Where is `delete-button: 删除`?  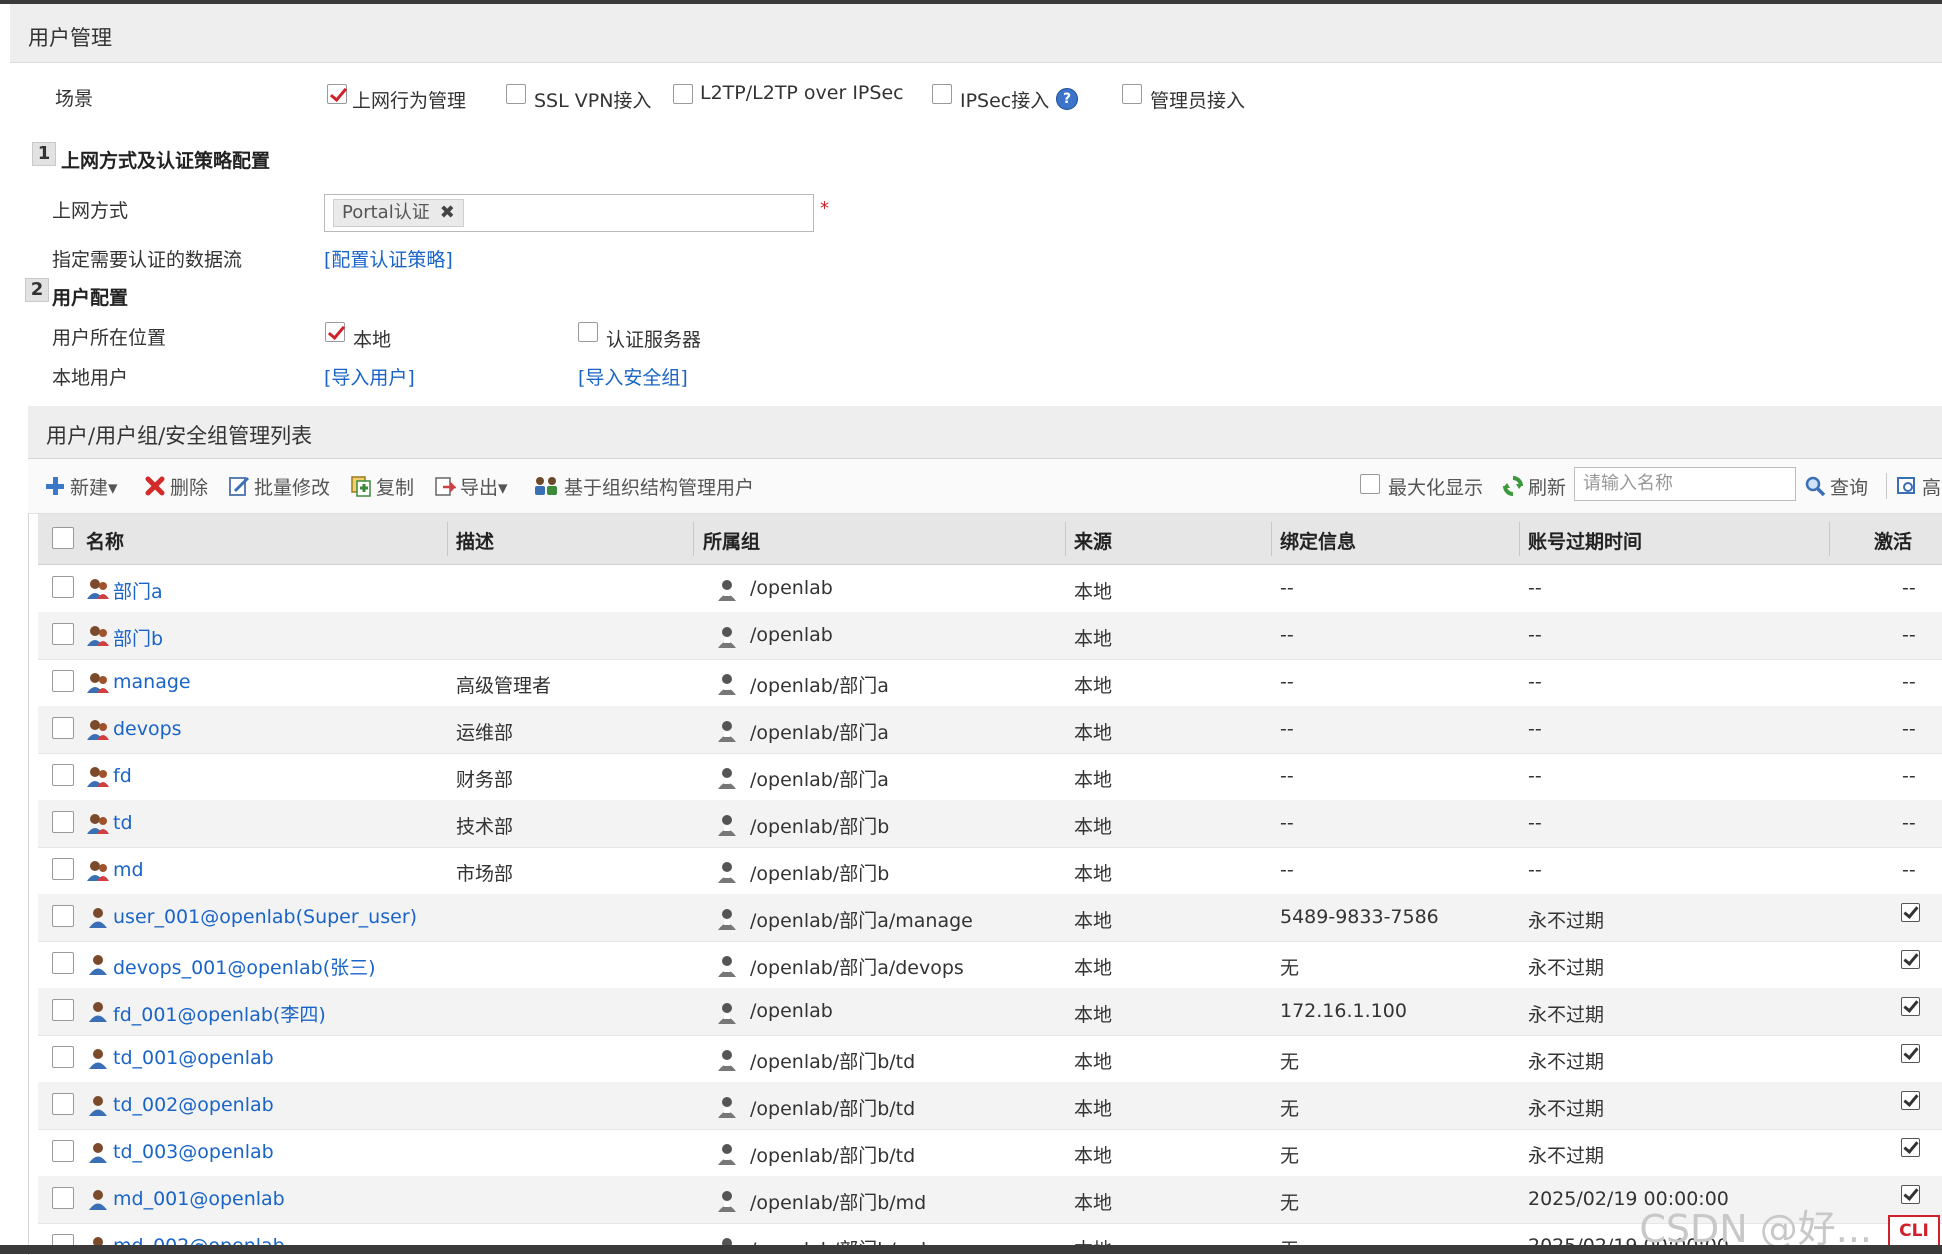
delete-button: 删除 is located at coordinates (176, 486).